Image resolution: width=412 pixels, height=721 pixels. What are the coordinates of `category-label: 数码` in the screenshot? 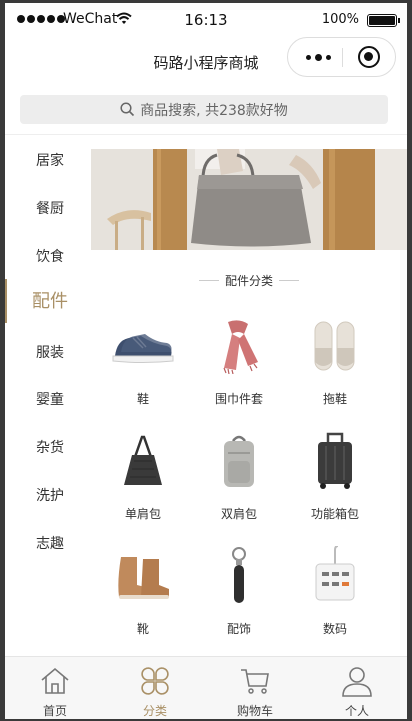 It's located at (334, 629).